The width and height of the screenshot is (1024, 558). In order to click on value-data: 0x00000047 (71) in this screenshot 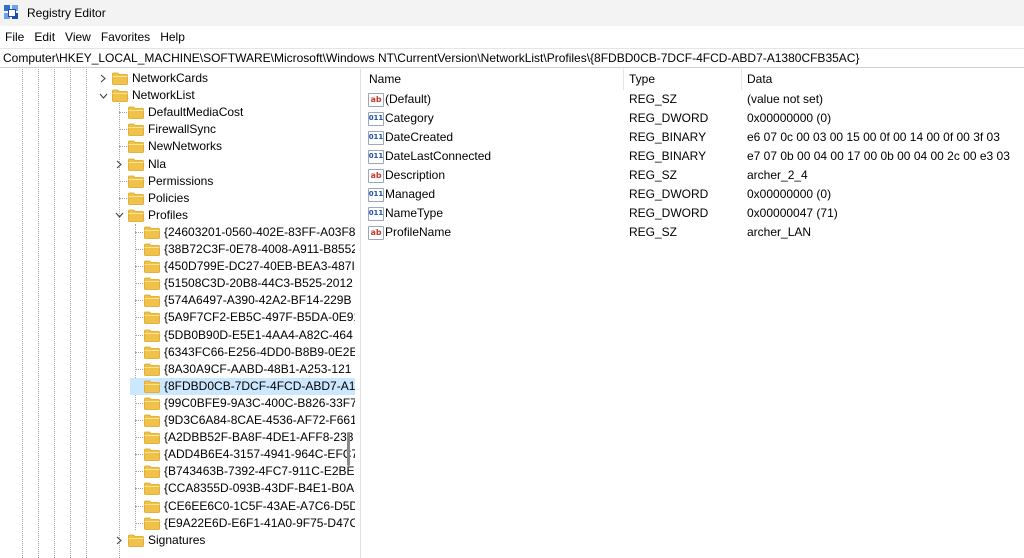, I will do `click(792, 213)`.